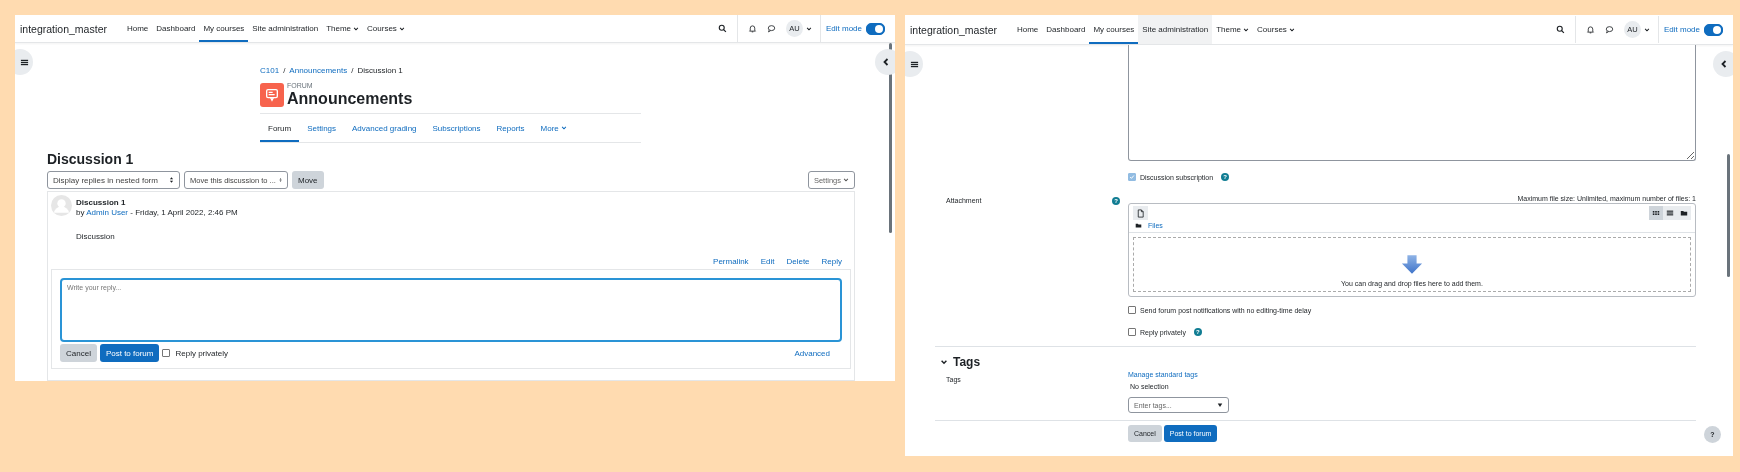  What do you see at coordinates (270, 70) in the screenshot?
I see `breadcrumb-link: C101` at bounding box center [270, 70].